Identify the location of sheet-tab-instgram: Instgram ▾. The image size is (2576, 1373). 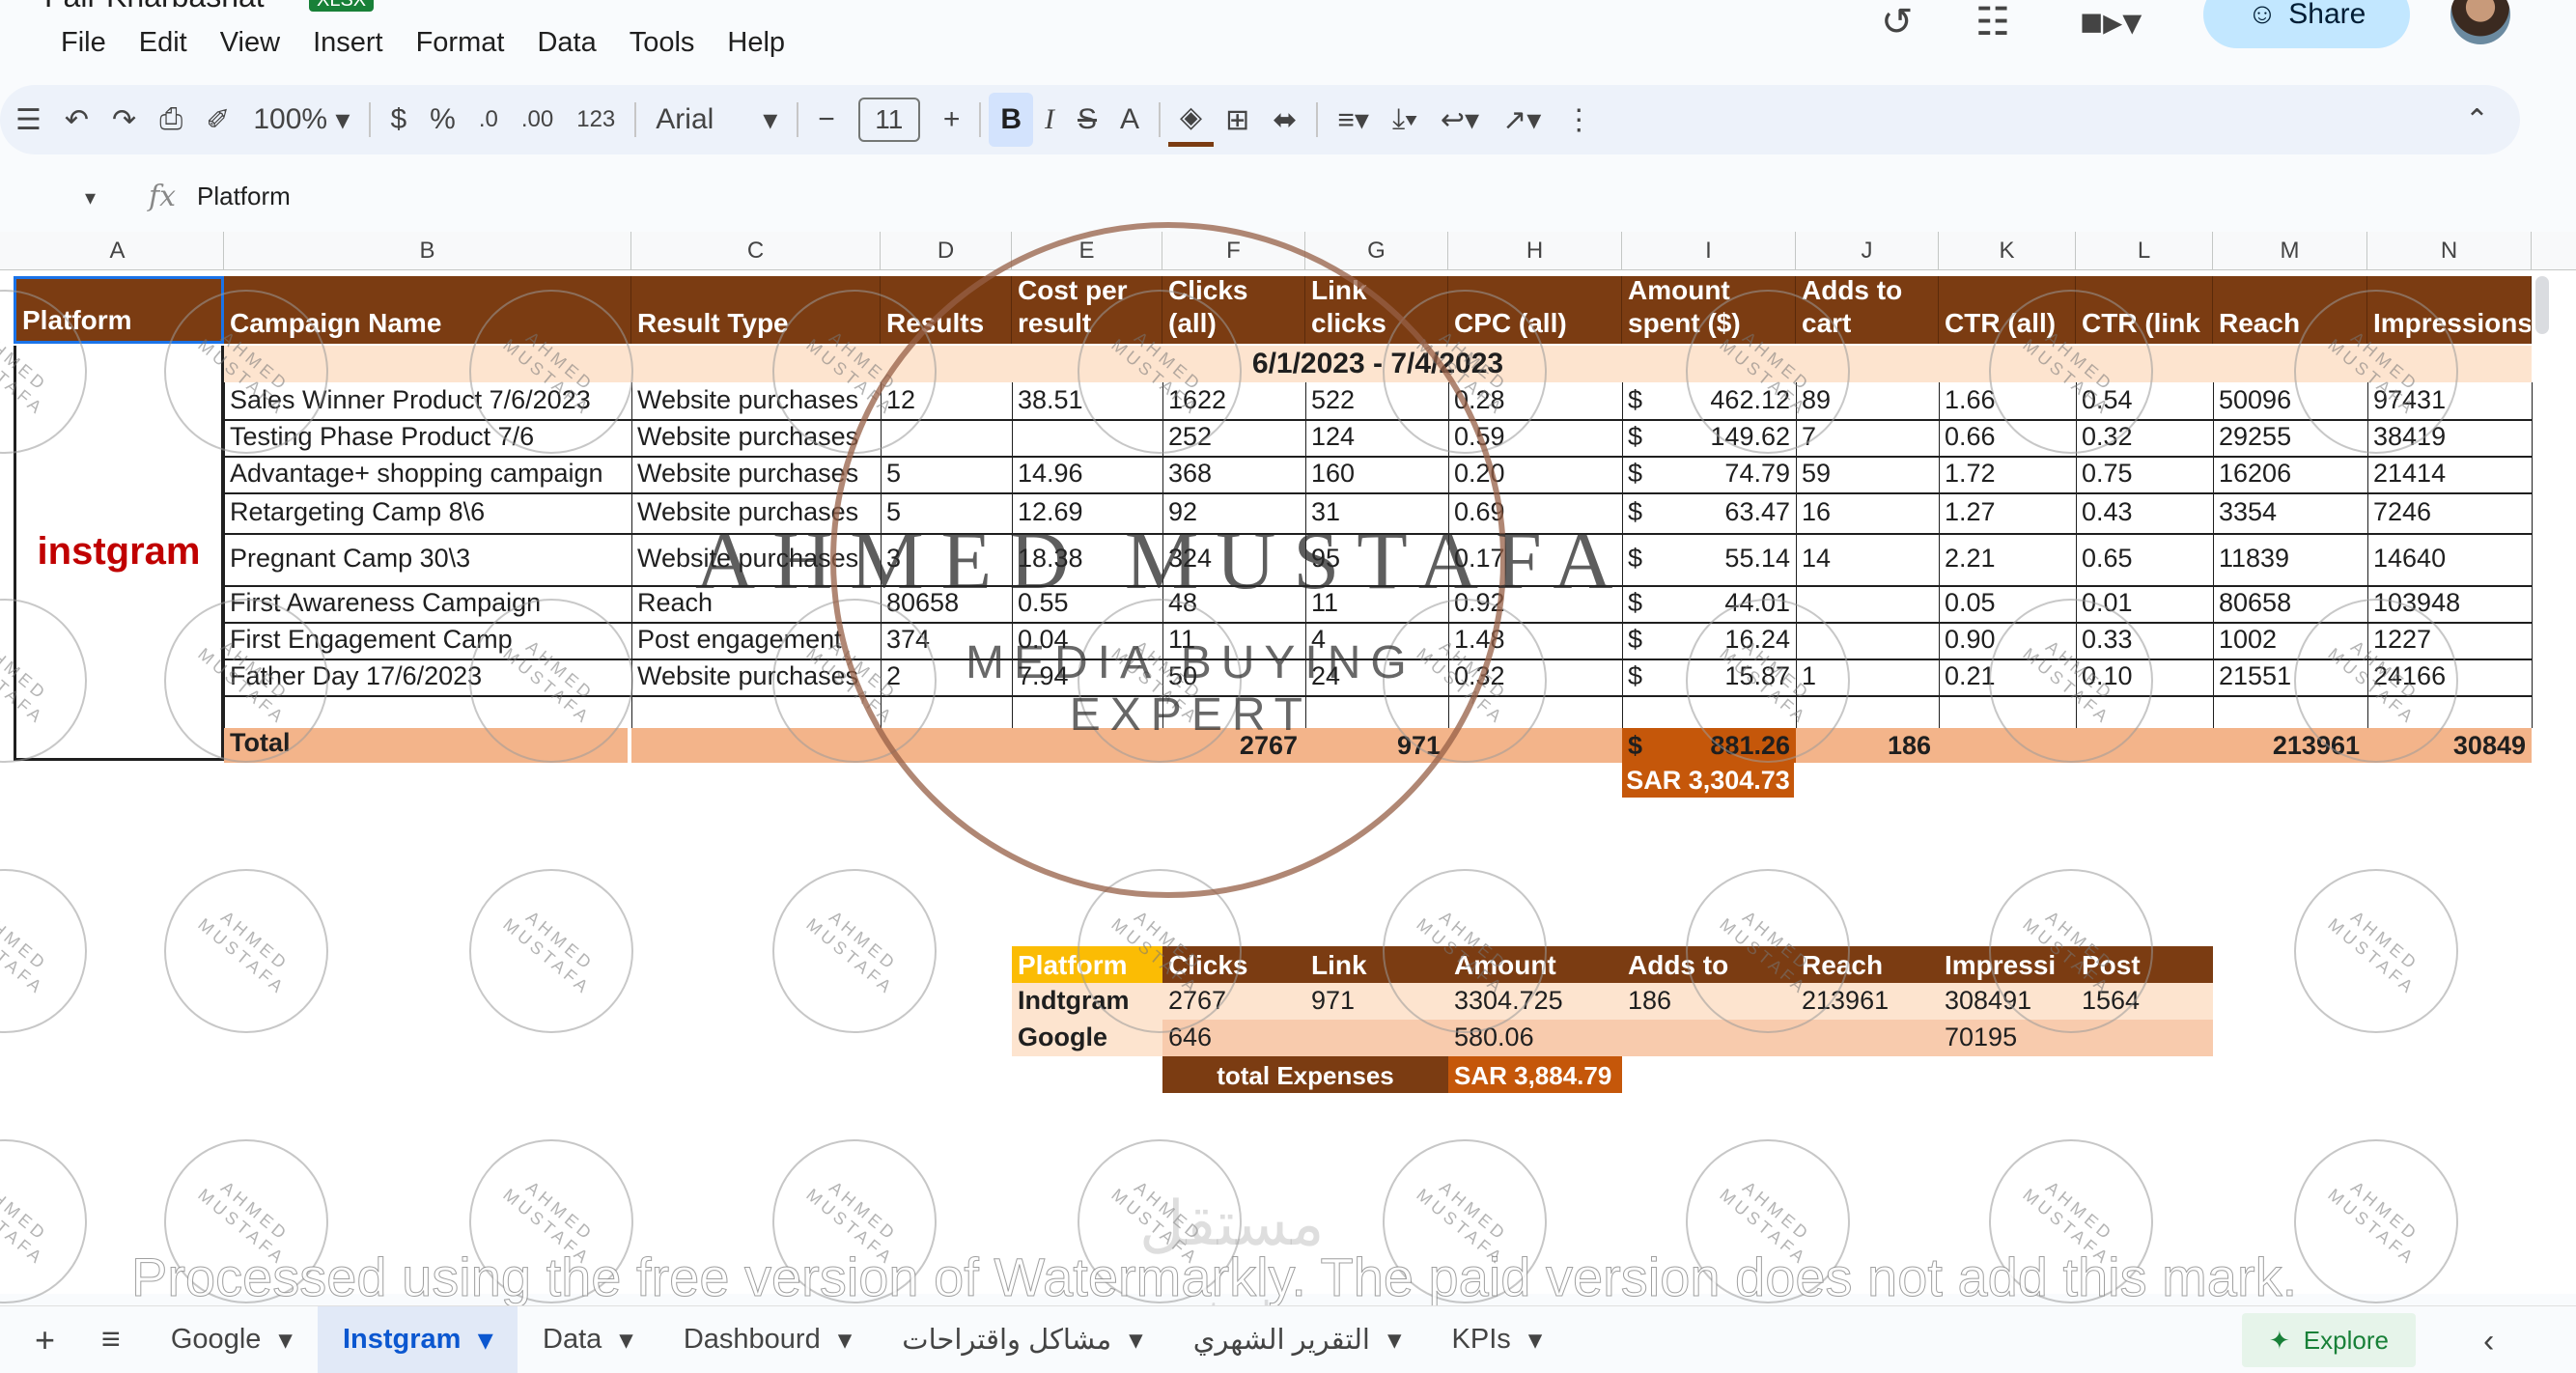
(418, 1339).